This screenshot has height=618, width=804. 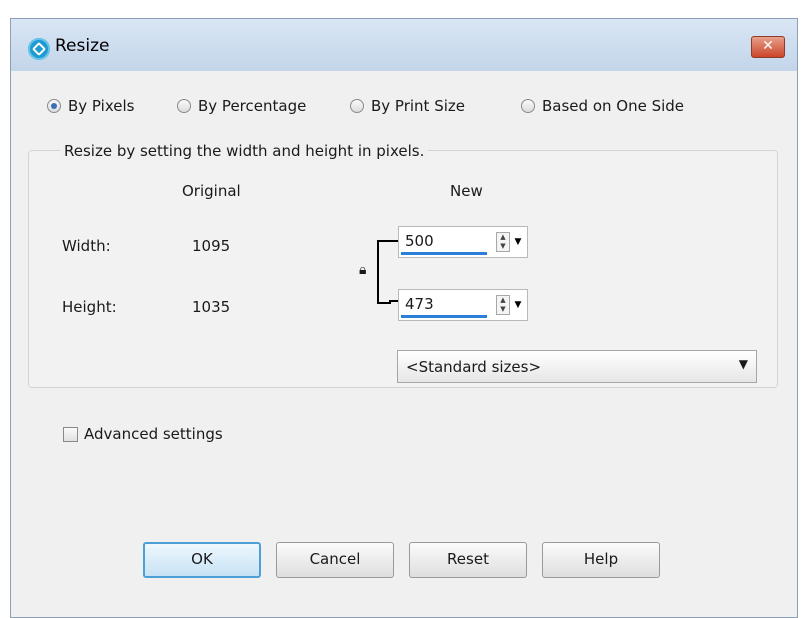 What do you see at coordinates (89, 307) in the screenshot?
I see `height-label: Height:` at bounding box center [89, 307].